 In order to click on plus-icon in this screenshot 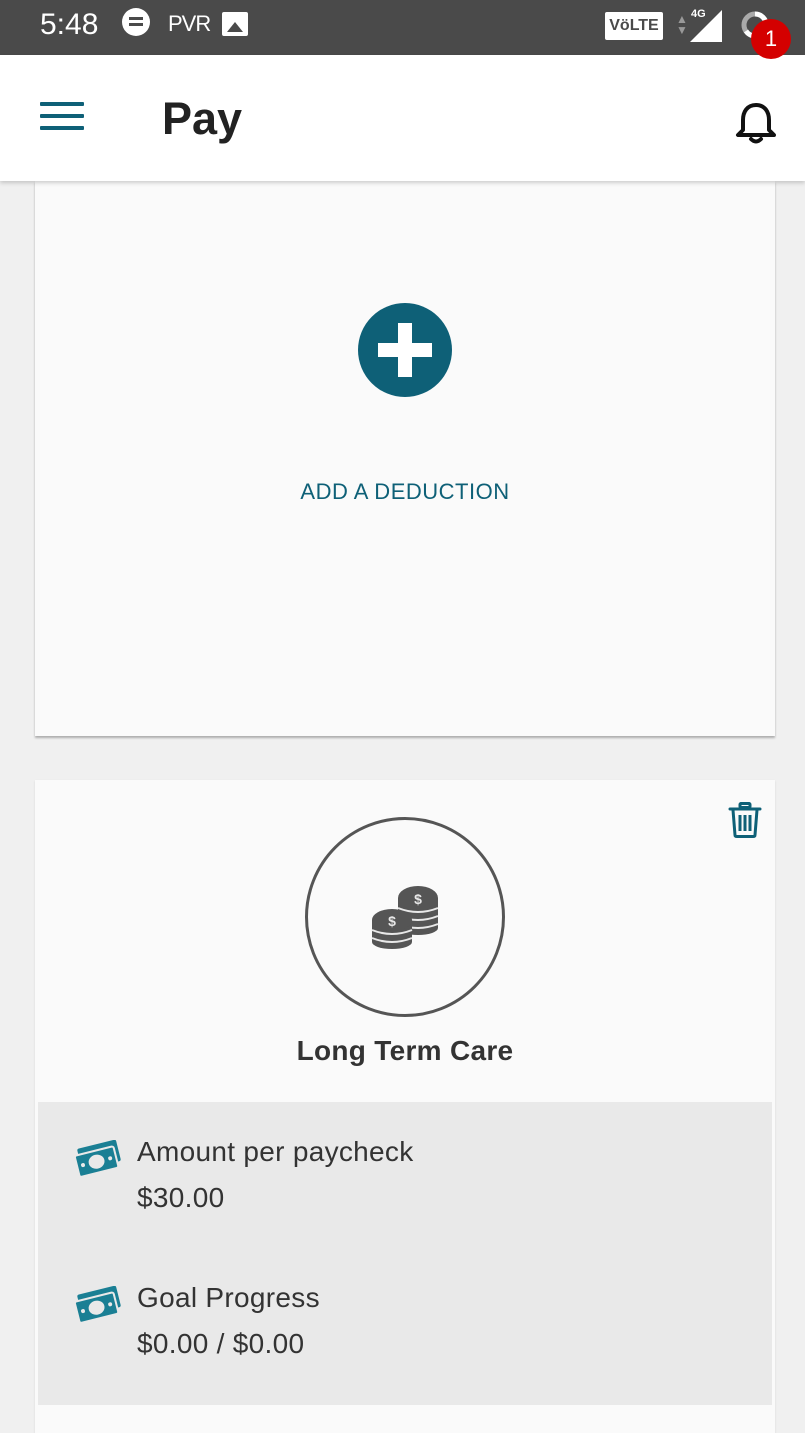, I will do `click(405, 350)`.